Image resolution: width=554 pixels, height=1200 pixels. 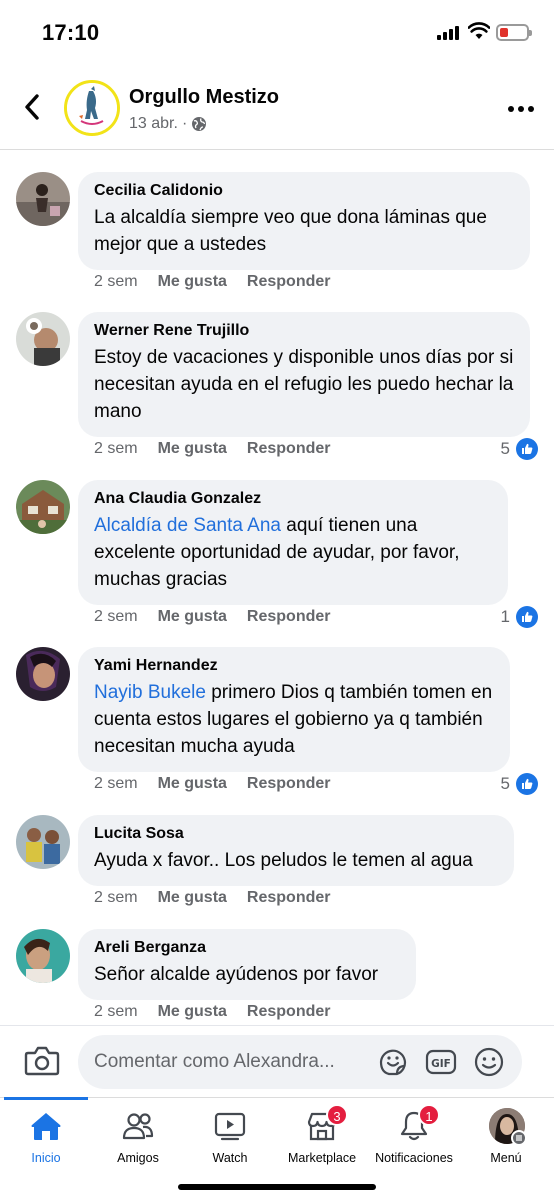 I want to click on comment-text: Señor alcalde ayúdenos por favor, so click(x=247, y=974).